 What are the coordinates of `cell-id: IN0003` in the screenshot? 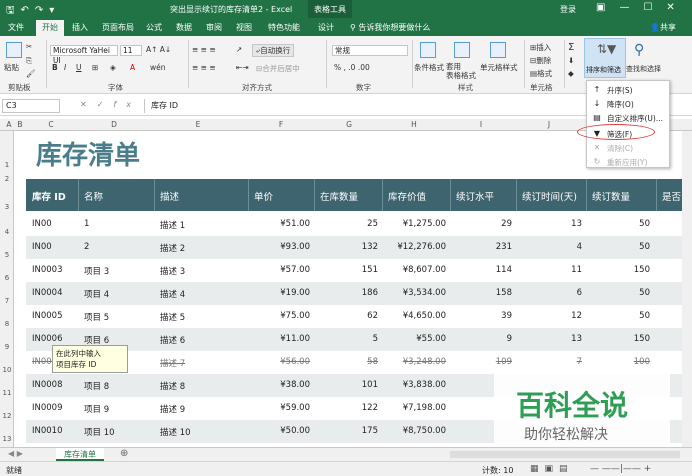 It's located at (55, 270).